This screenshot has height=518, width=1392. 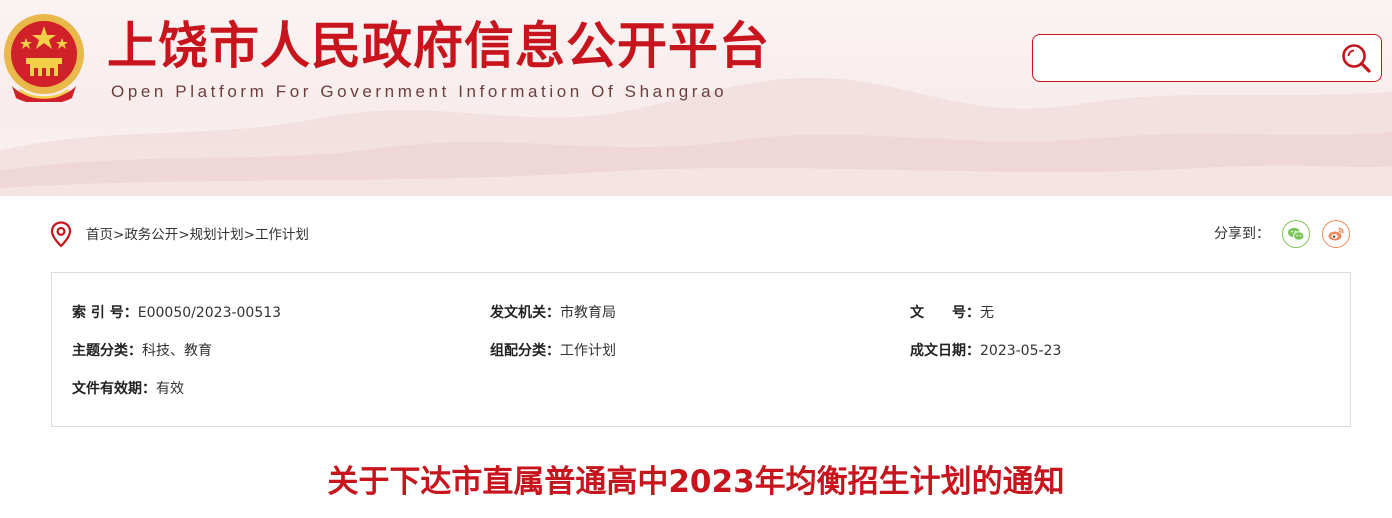 I want to click on meta-issuer-value: 市教育局, so click(x=588, y=313).